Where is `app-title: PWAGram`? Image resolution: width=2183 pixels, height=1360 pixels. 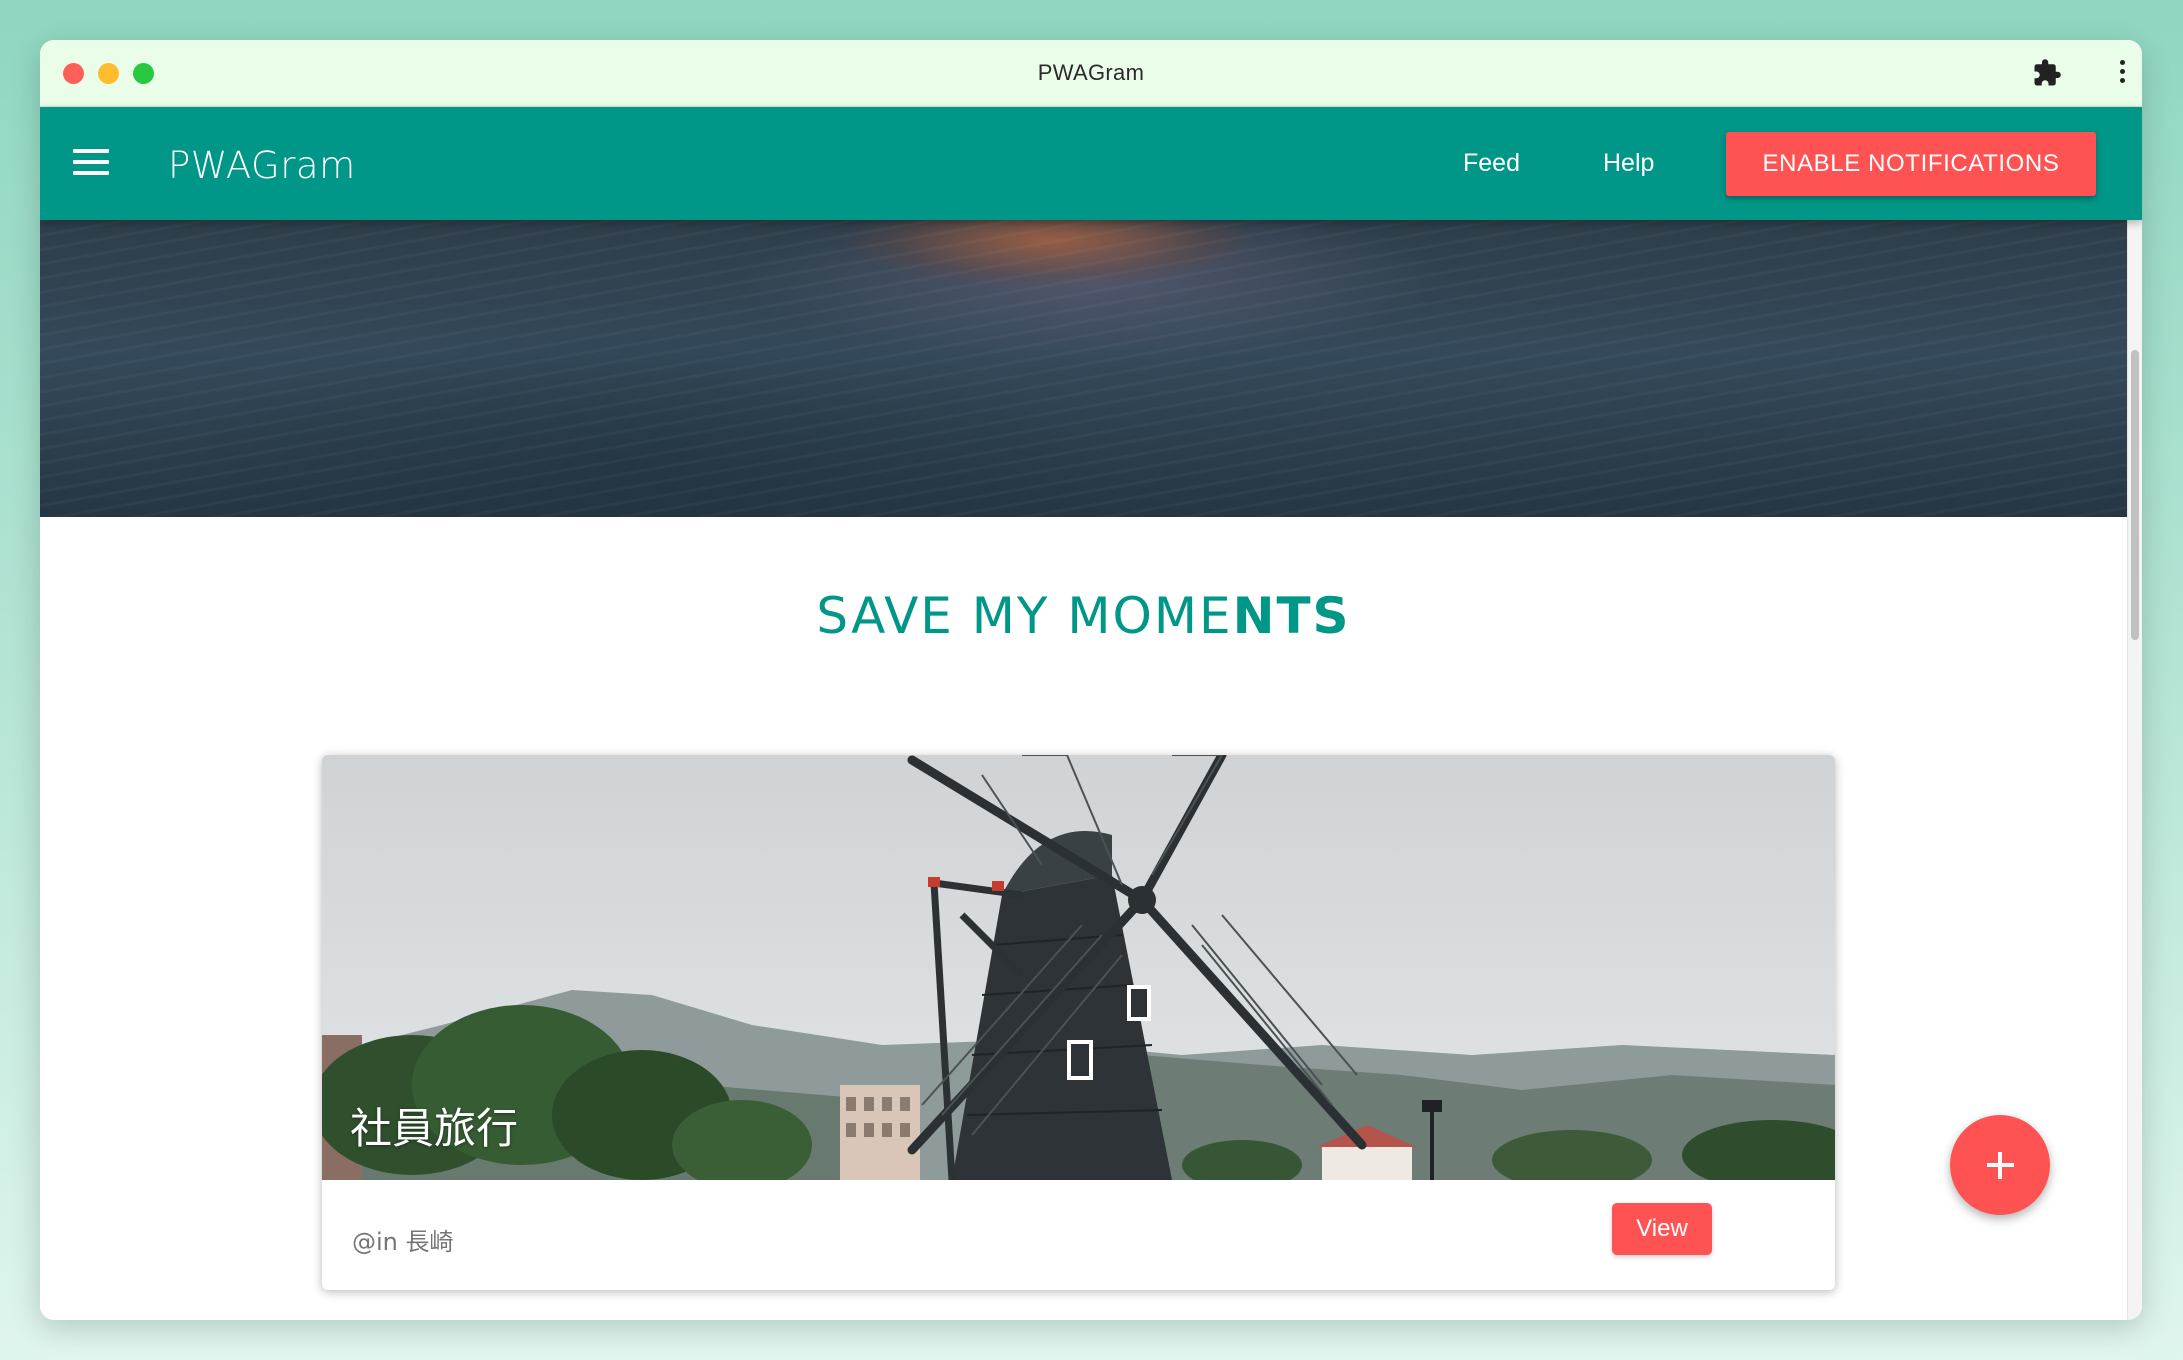
app-title: PWAGram is located at coordinates (262, 165).